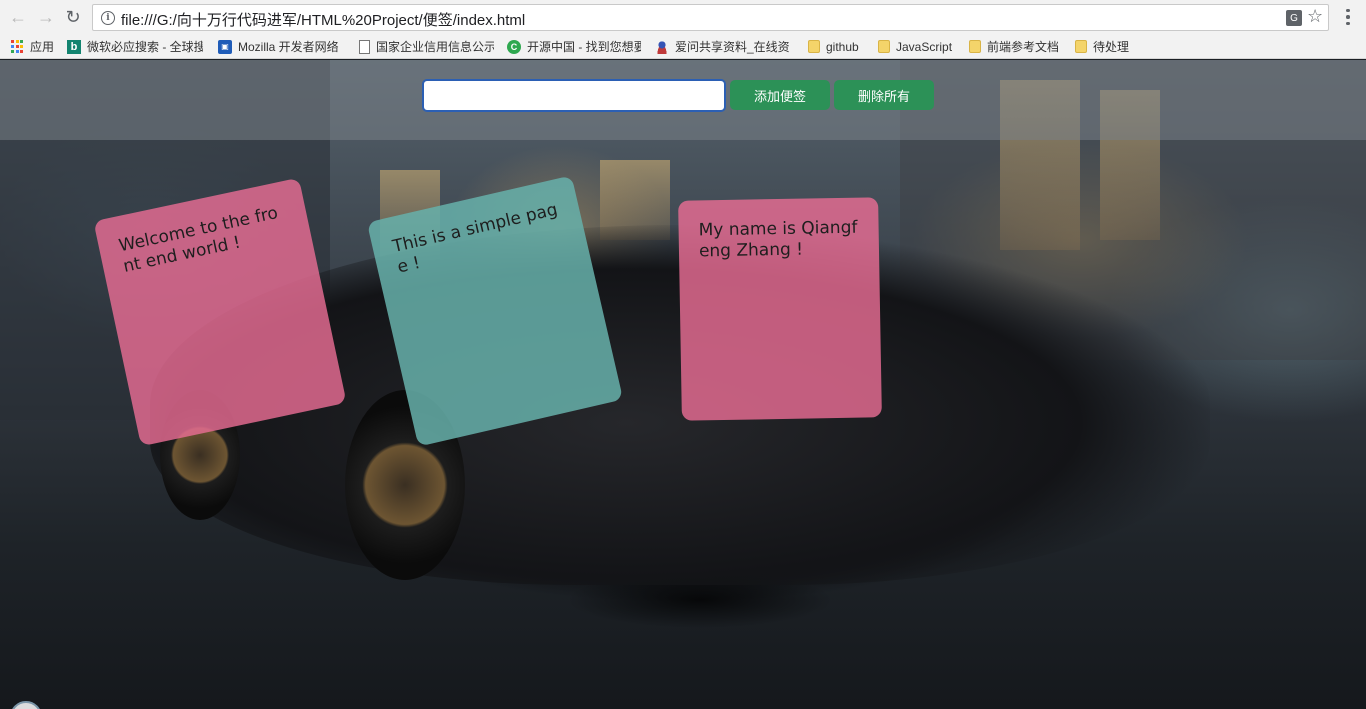 The width and height of the screenshot is (1366, 709). I want to click on bookmark-label: JavaScript, so click(924, 46).